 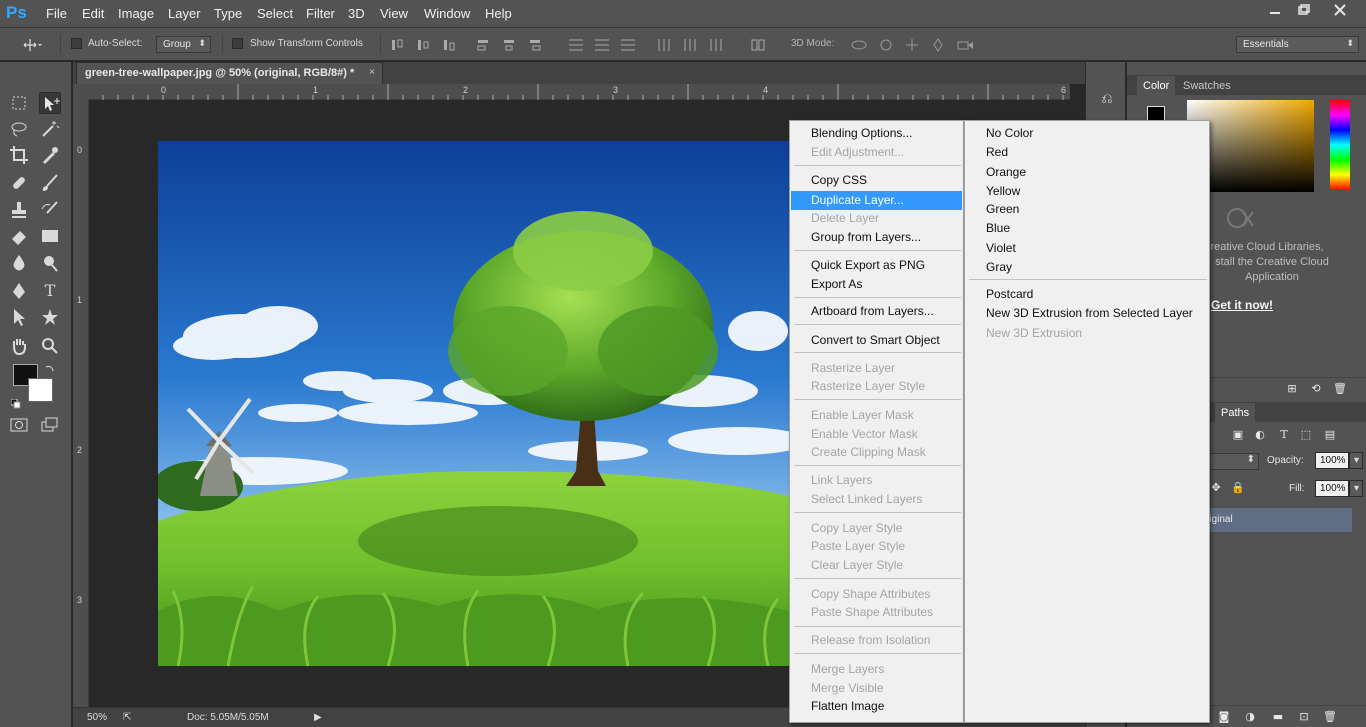 What do you see at coordinates (1284, 435) in the screenshot?
I see `filter-type-icon: T` at bounding box center [1284, 435].